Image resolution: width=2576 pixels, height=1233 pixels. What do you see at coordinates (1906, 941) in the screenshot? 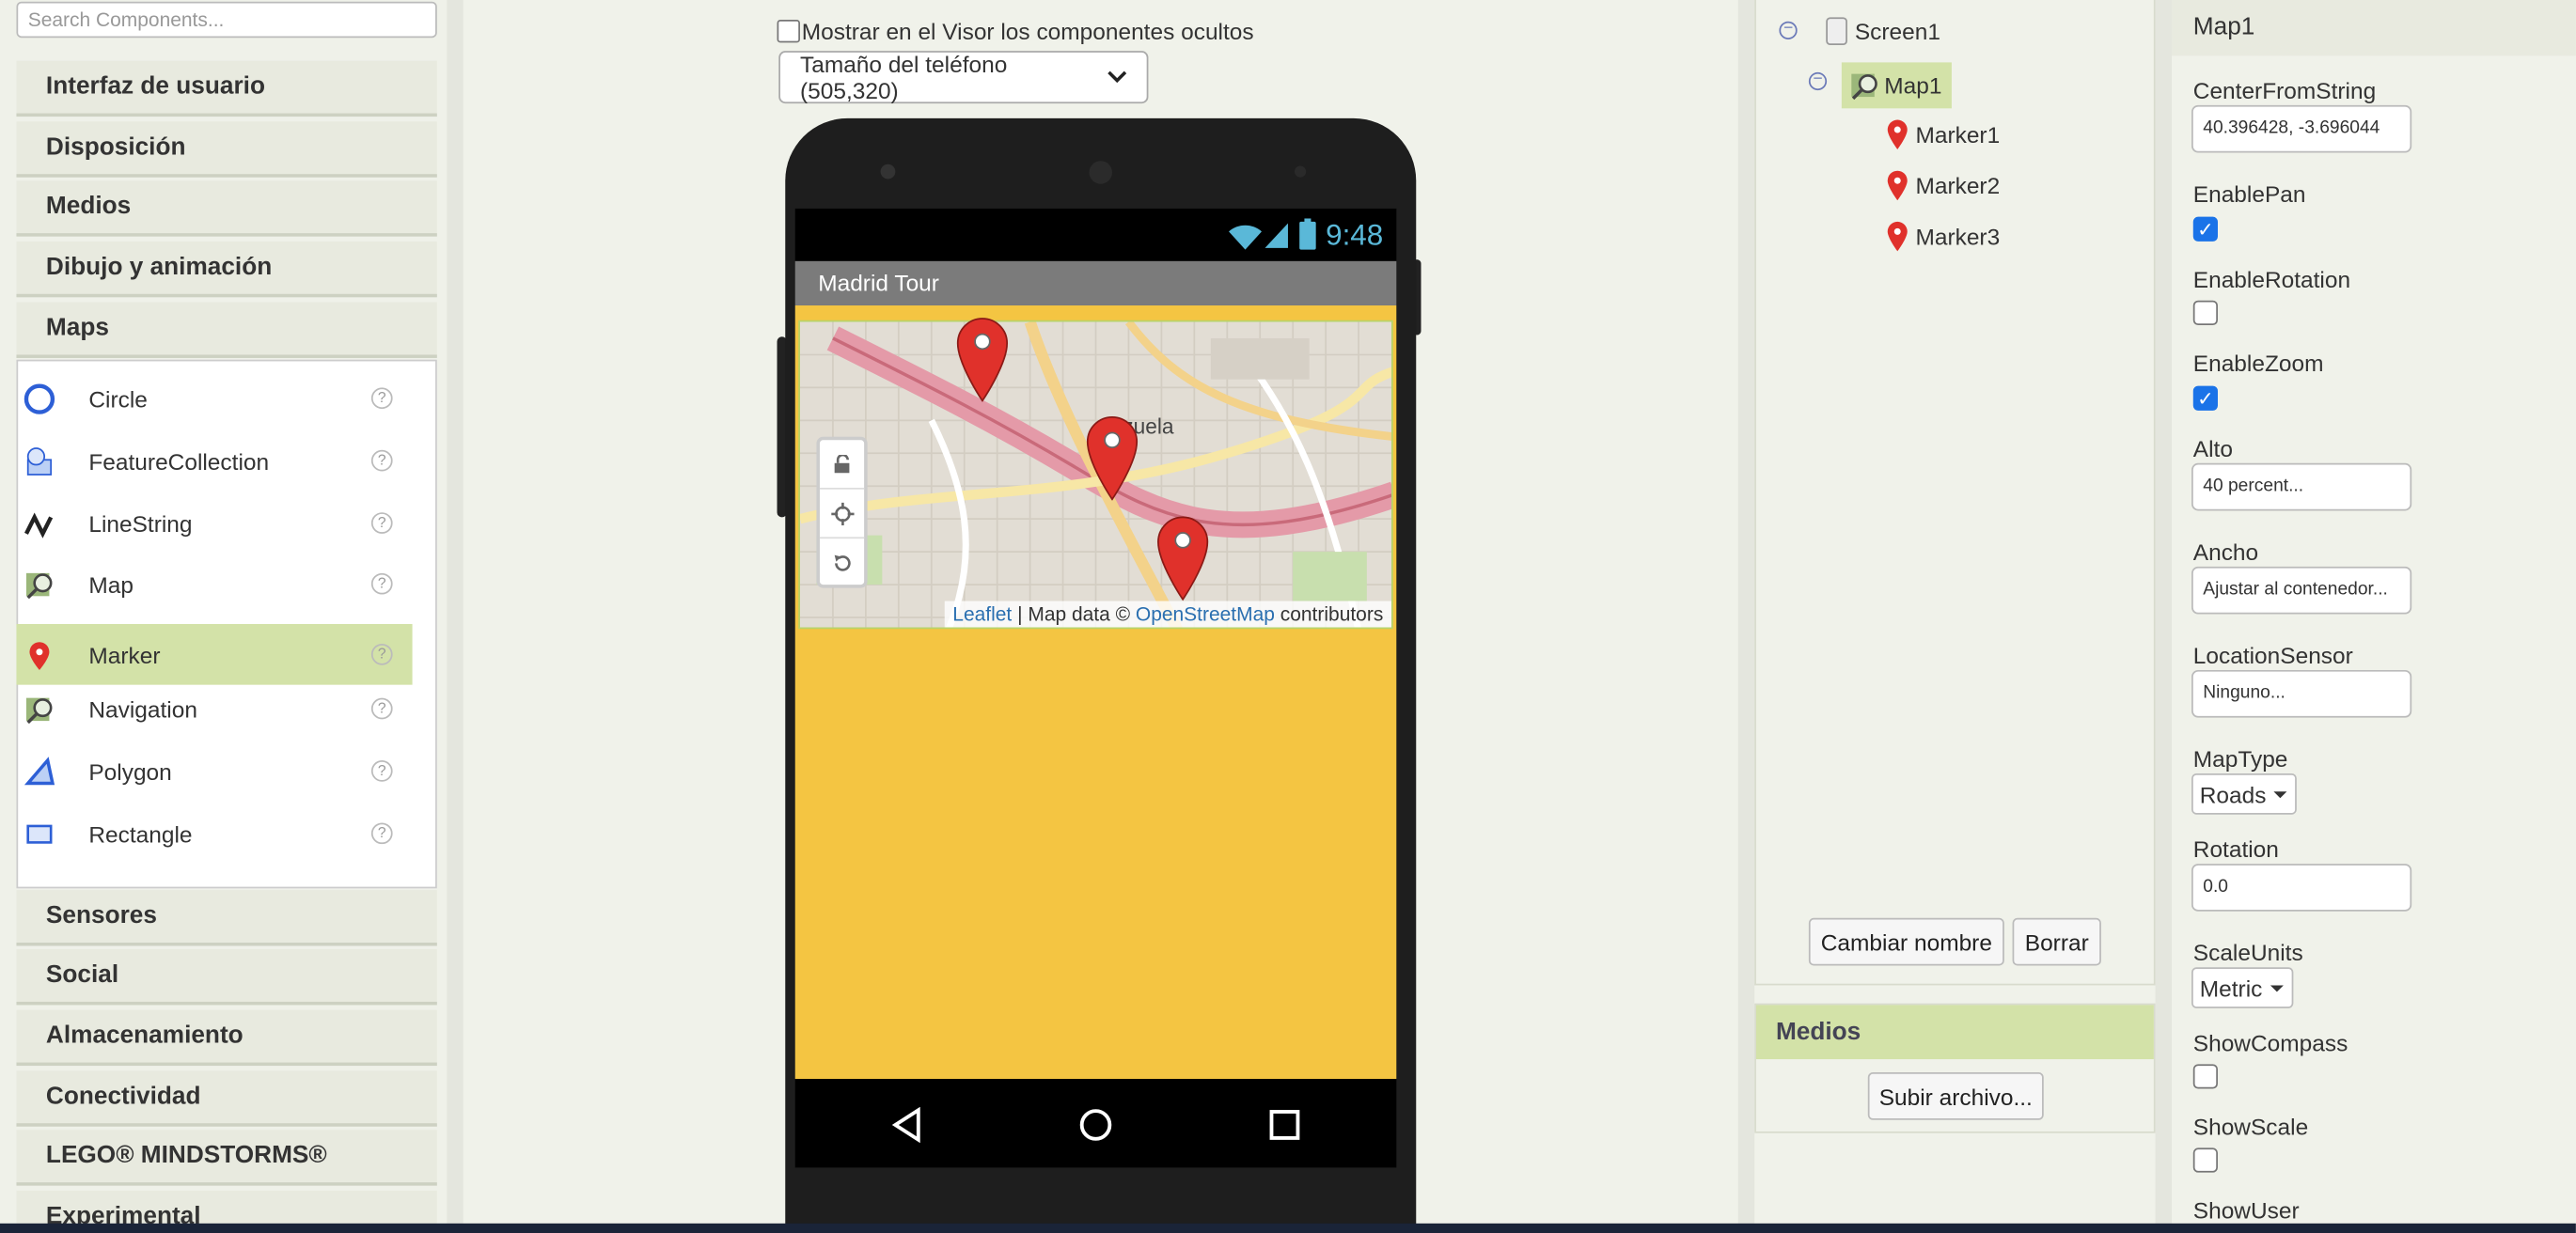
I see `rename-button: Cambiar nombre` at bounding box center [1906, 941].